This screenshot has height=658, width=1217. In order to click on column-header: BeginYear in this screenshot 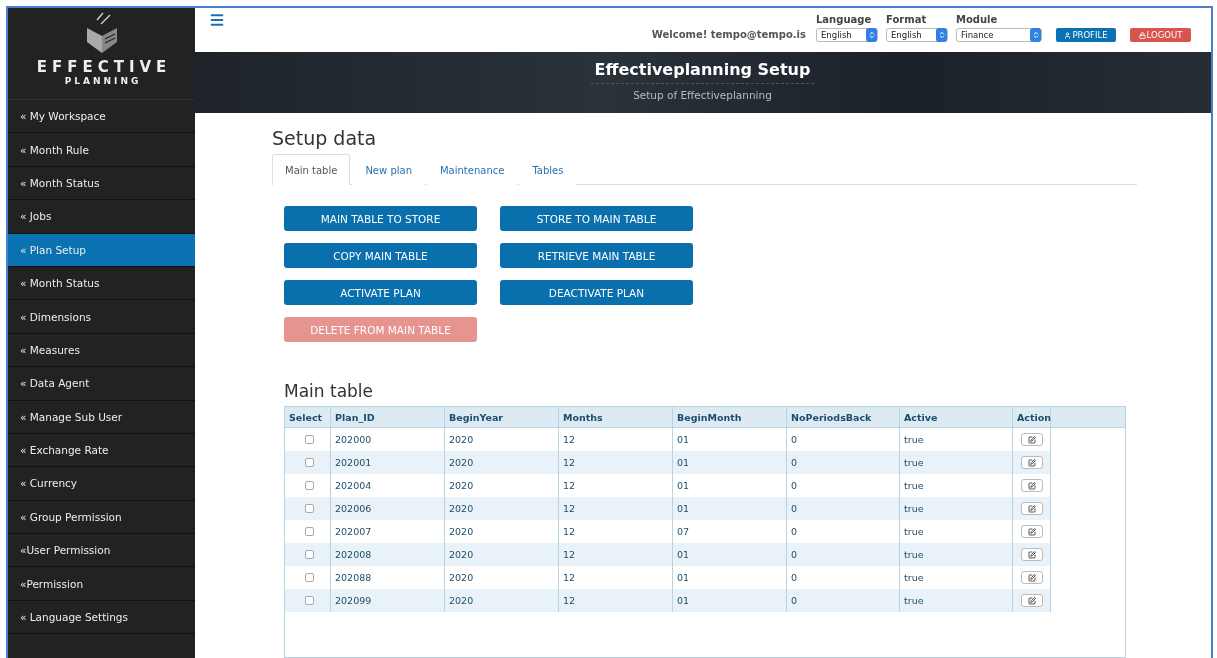, I will do `click(502, 417)`.